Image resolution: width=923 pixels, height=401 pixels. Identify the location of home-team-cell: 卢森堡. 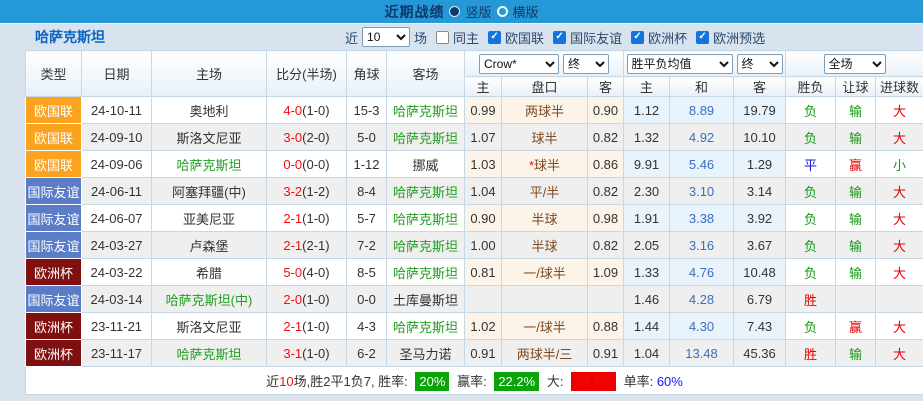
(209, 245).